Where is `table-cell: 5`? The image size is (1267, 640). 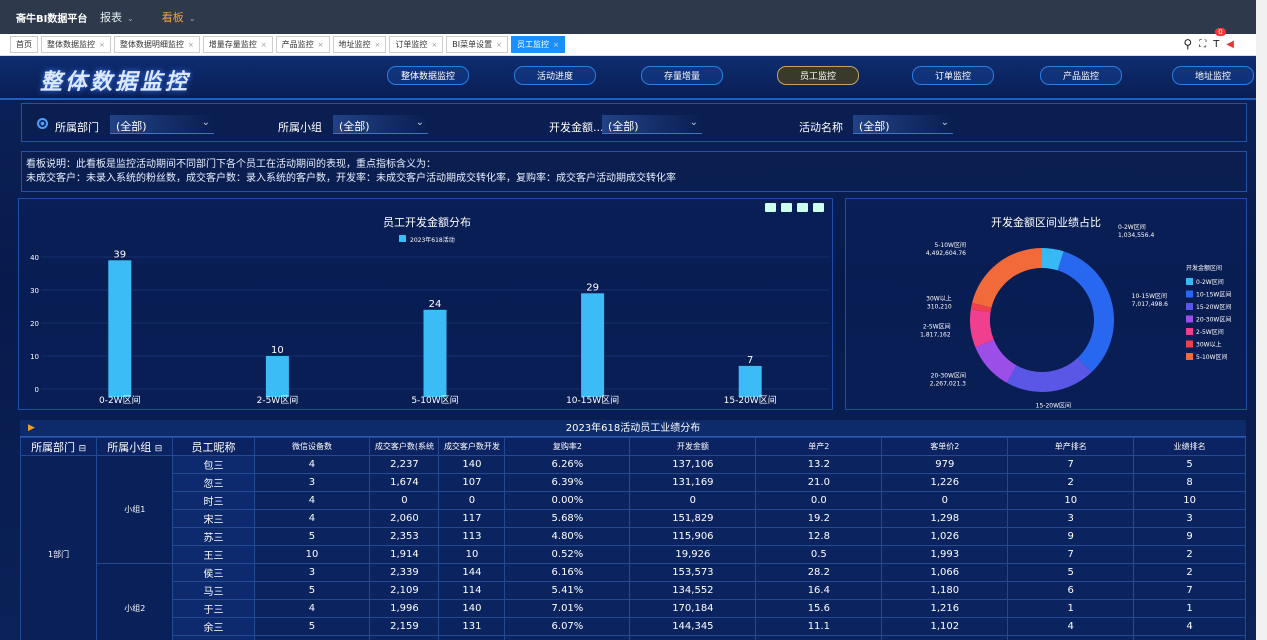 table-cell: 5 is located at coordinates (312, 626).